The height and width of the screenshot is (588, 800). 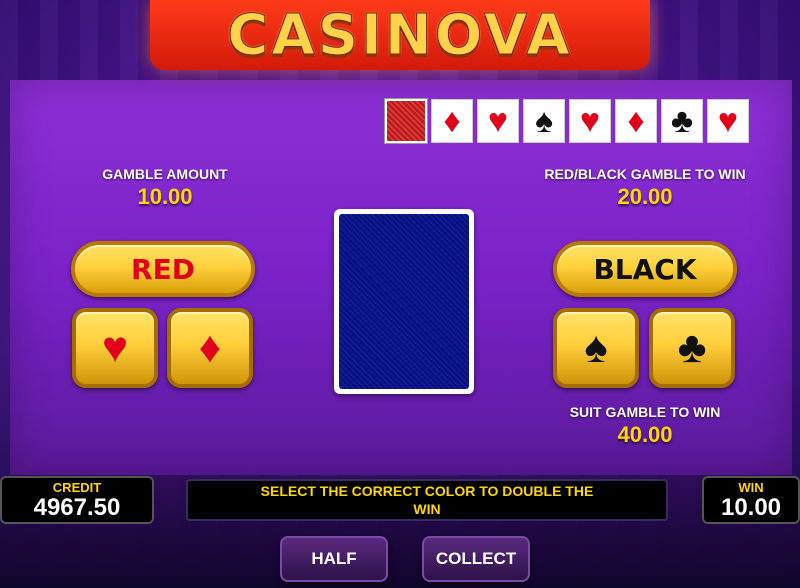 I want to click on collect-button-label: COLLECT, so click(x=476, y=558).